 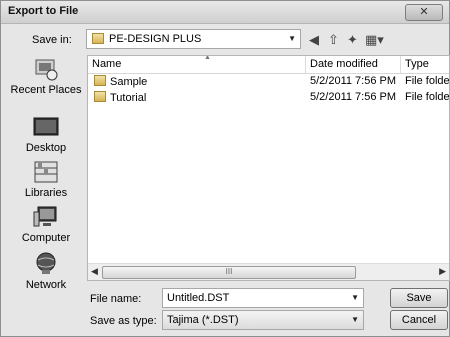 What do you see at coordinates (129, 82) in the screenshot?
I see `file-name: Sample` at bounding box center [129, 82].